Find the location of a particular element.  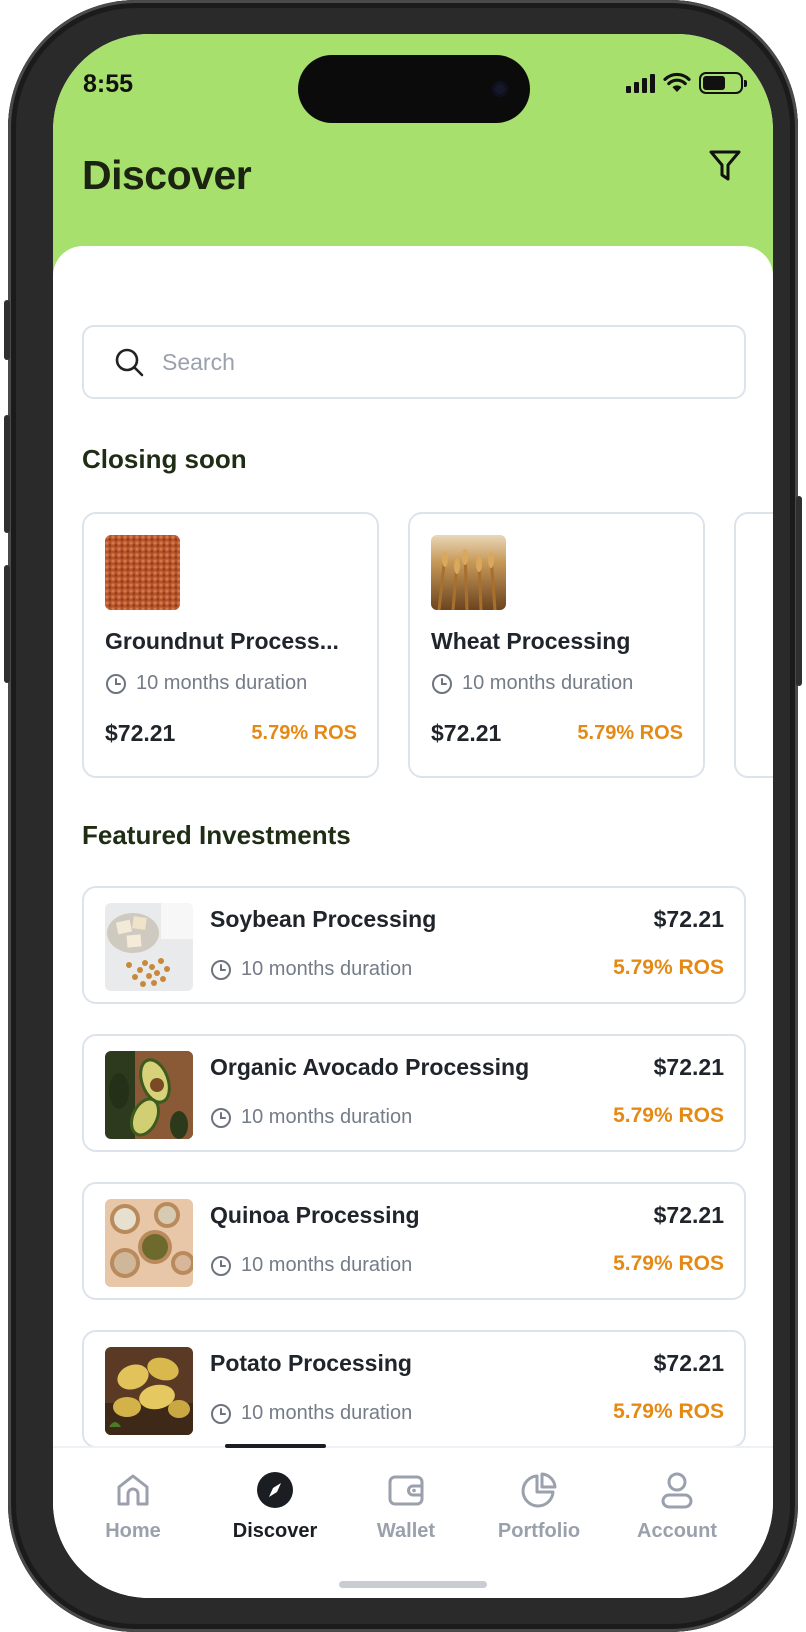

battery-icon is located at coordinates (723, 83).